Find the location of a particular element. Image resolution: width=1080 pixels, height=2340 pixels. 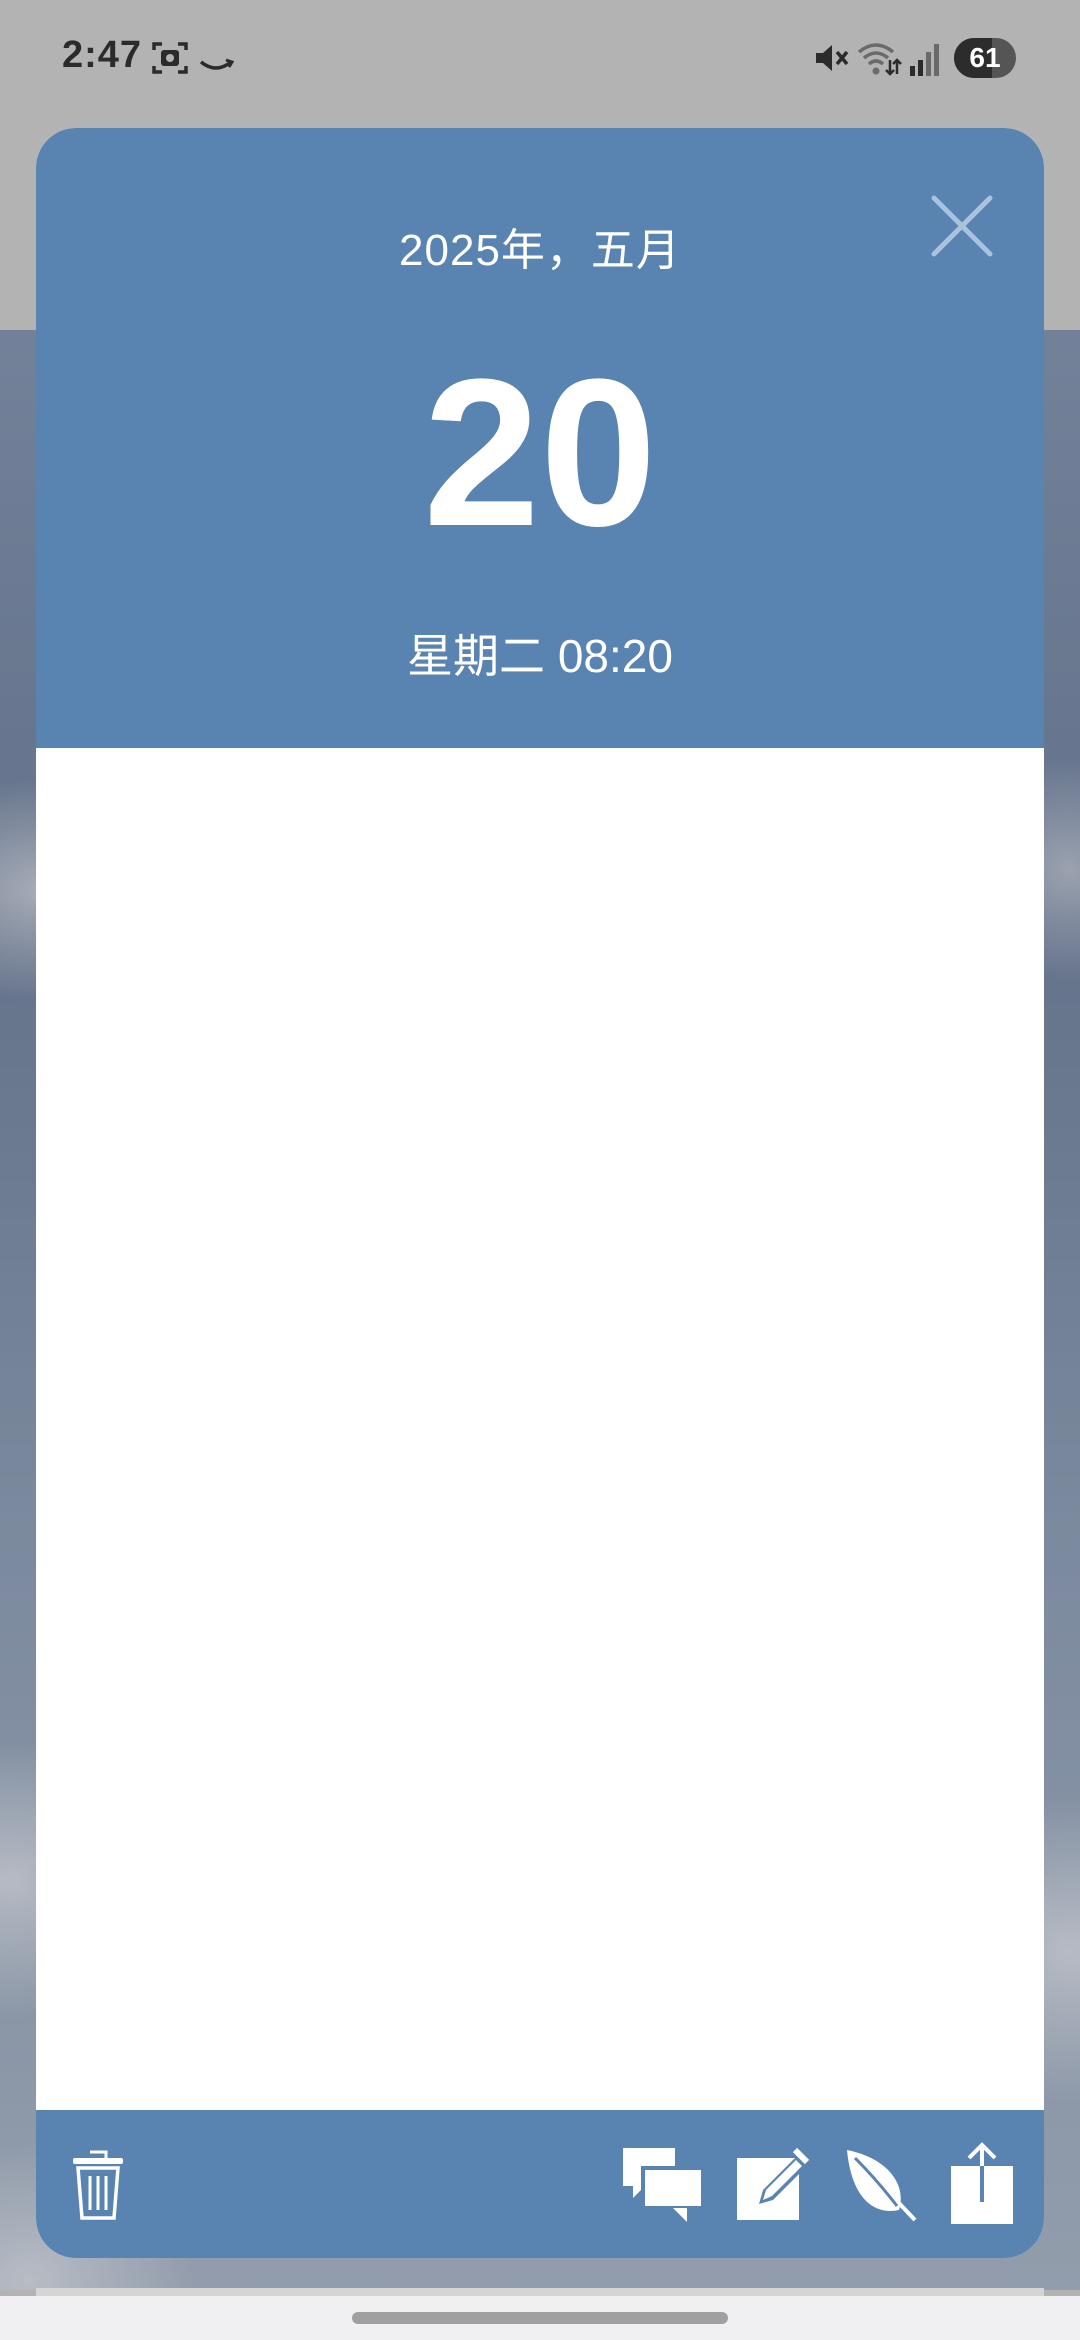

wifi-icon is located at coordinates (879, 59).